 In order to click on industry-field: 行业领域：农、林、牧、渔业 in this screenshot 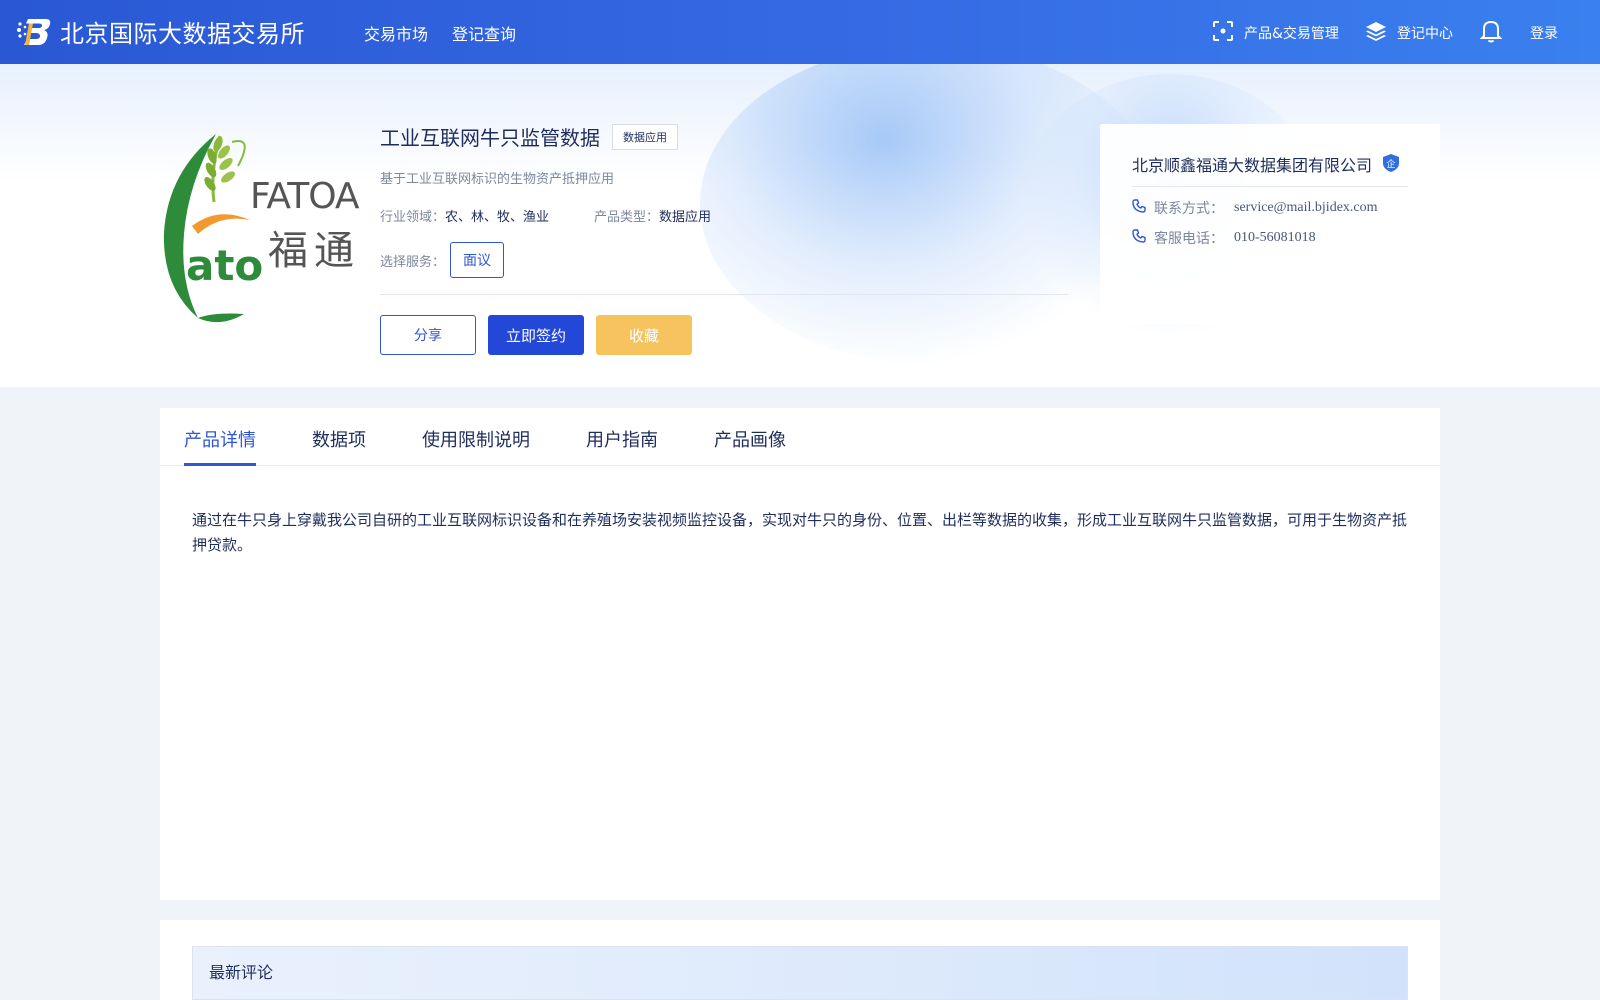, I will do `click(464, 215)`.